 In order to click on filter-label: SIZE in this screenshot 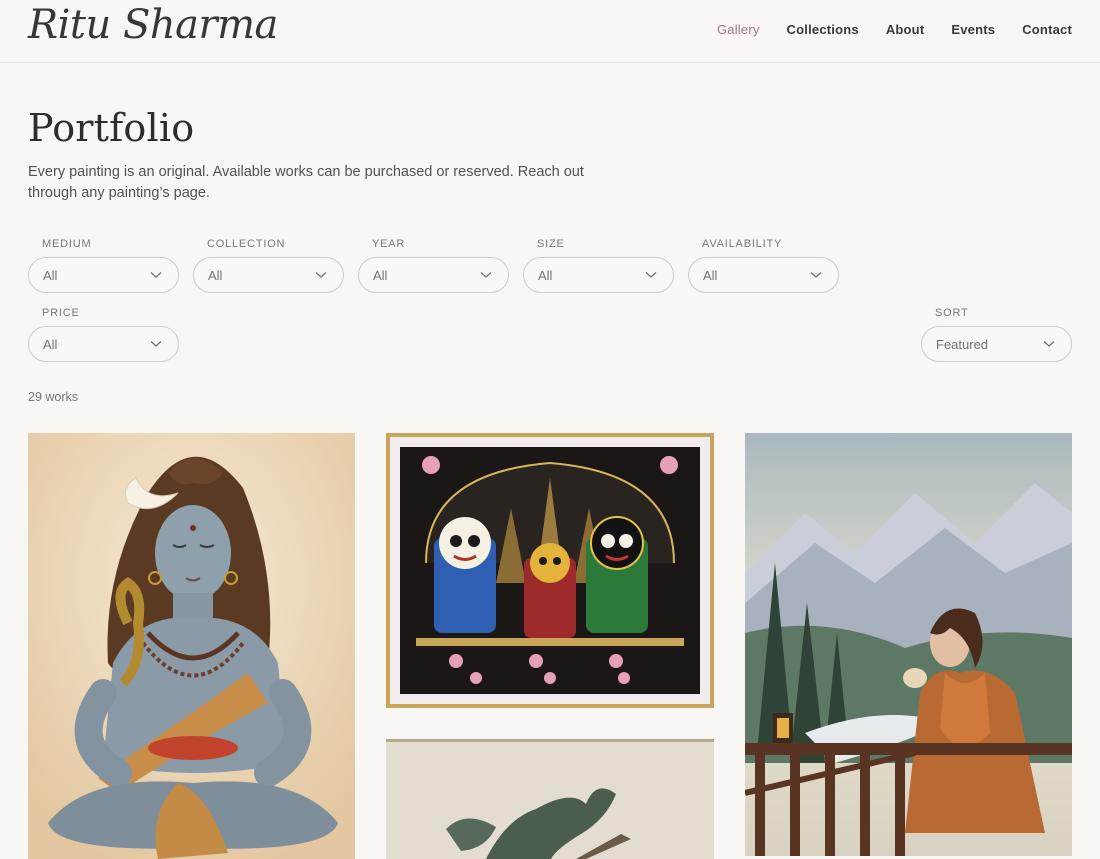, I will do `click(551, 244)`.